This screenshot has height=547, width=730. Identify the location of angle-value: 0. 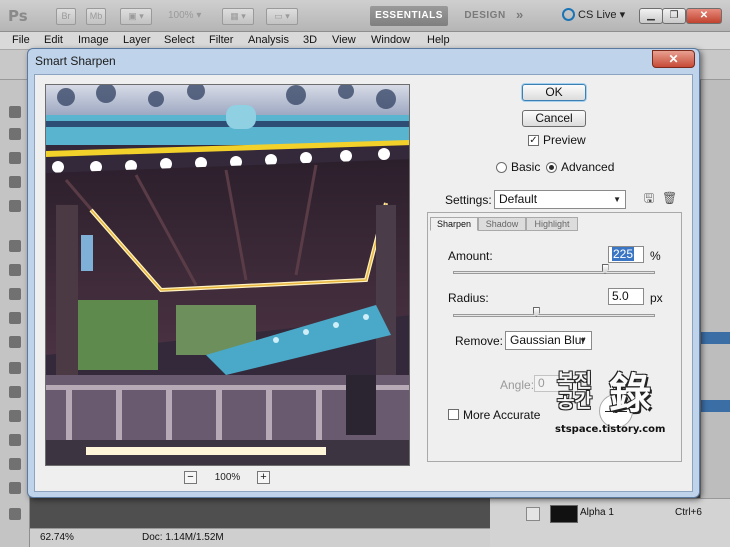
(541, 383).